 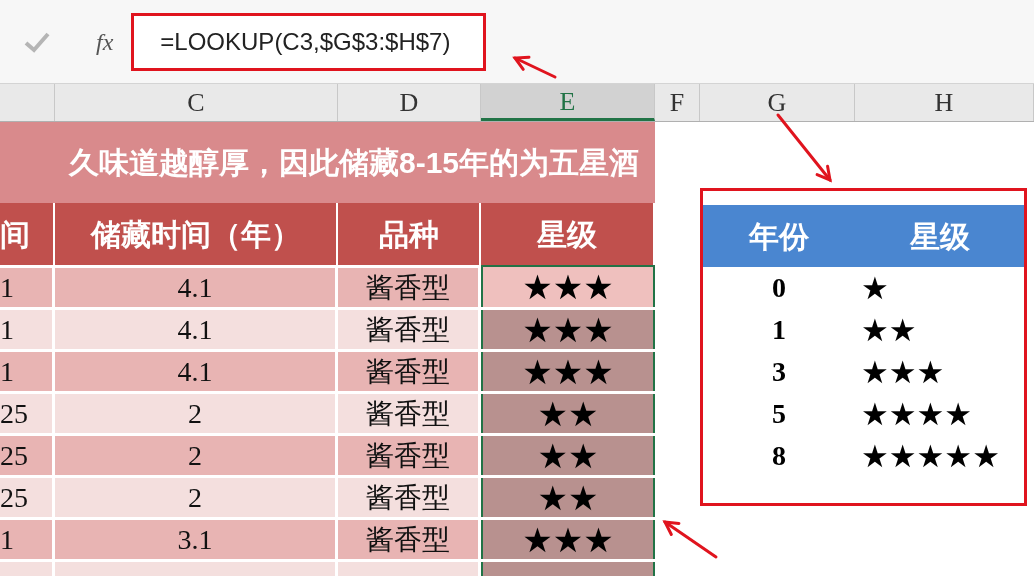 What do you see at coordinates (779, 330) in the screenshot?
I see `table-cell-text: 1` at bounding box center [779, 330].